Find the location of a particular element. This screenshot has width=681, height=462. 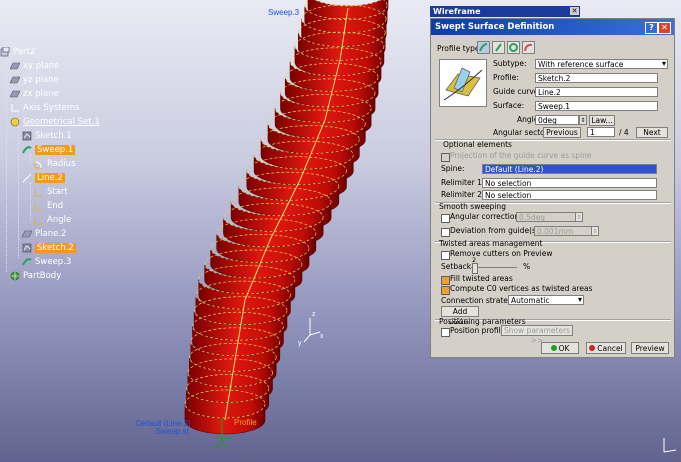

tree-item-label: Axis Systems is located at coordinates (51, 108).